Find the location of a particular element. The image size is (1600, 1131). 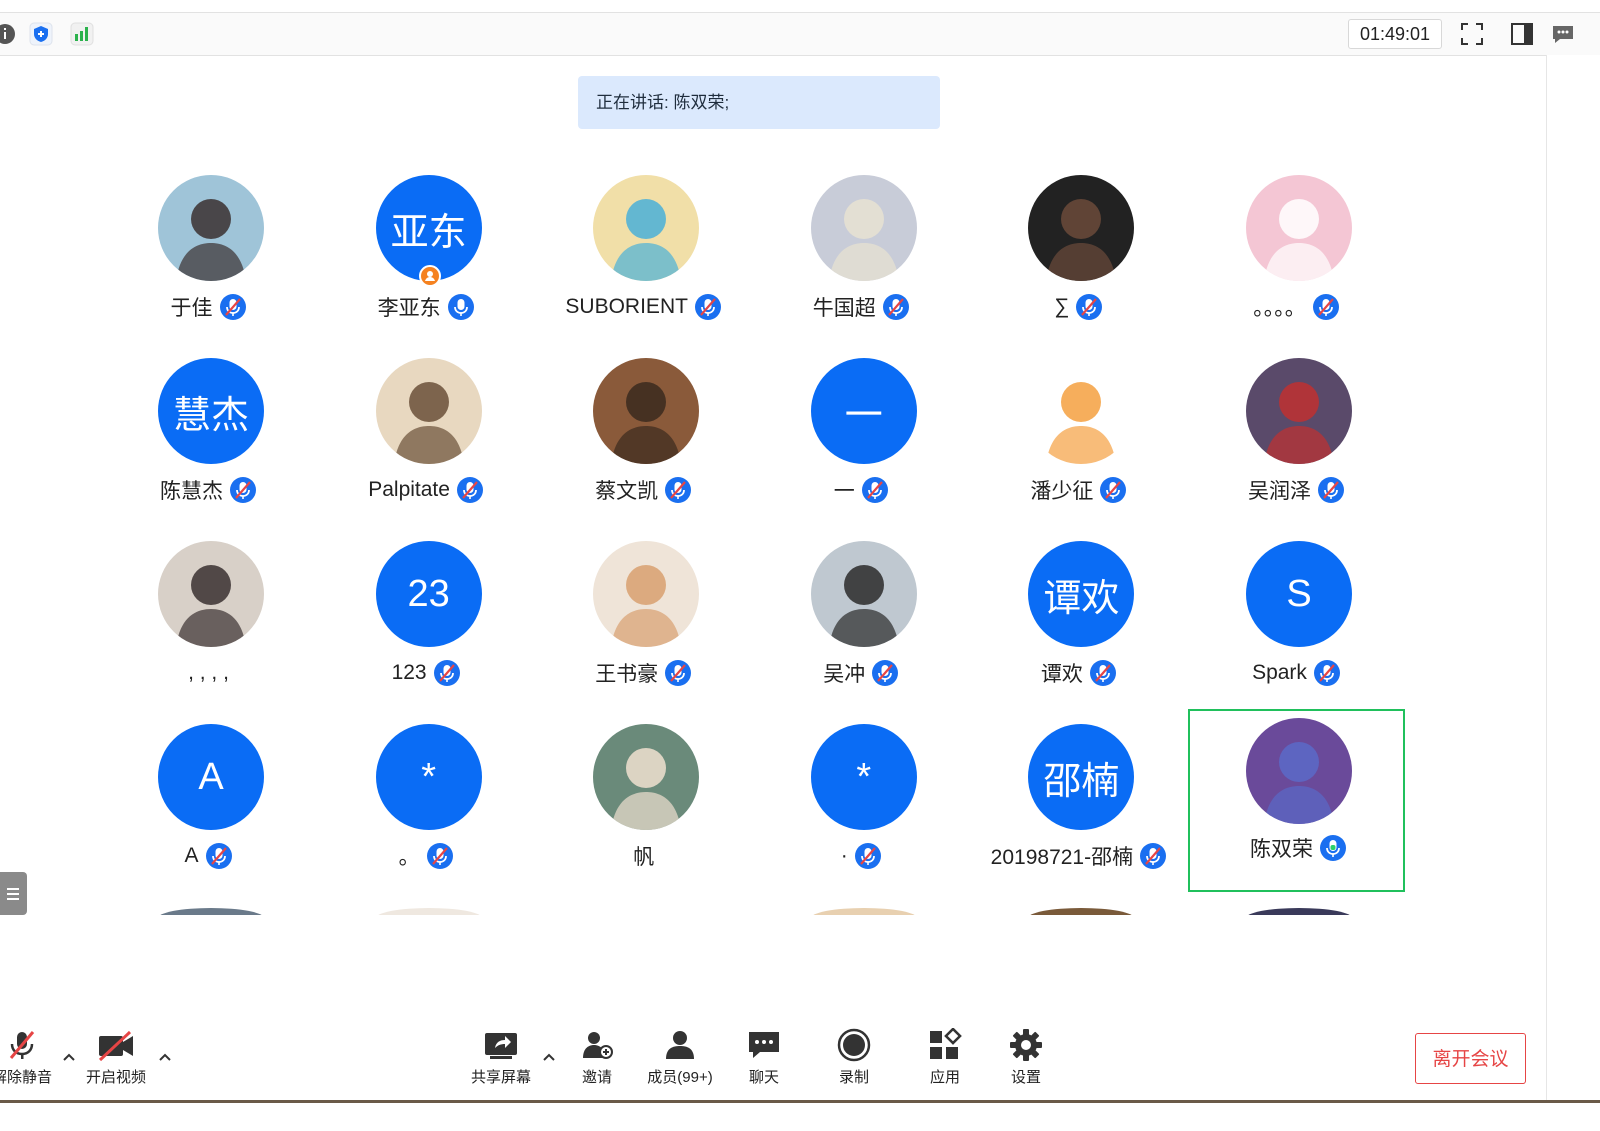

participant-tile: 牛国超 is located at coordinates (861, 251).